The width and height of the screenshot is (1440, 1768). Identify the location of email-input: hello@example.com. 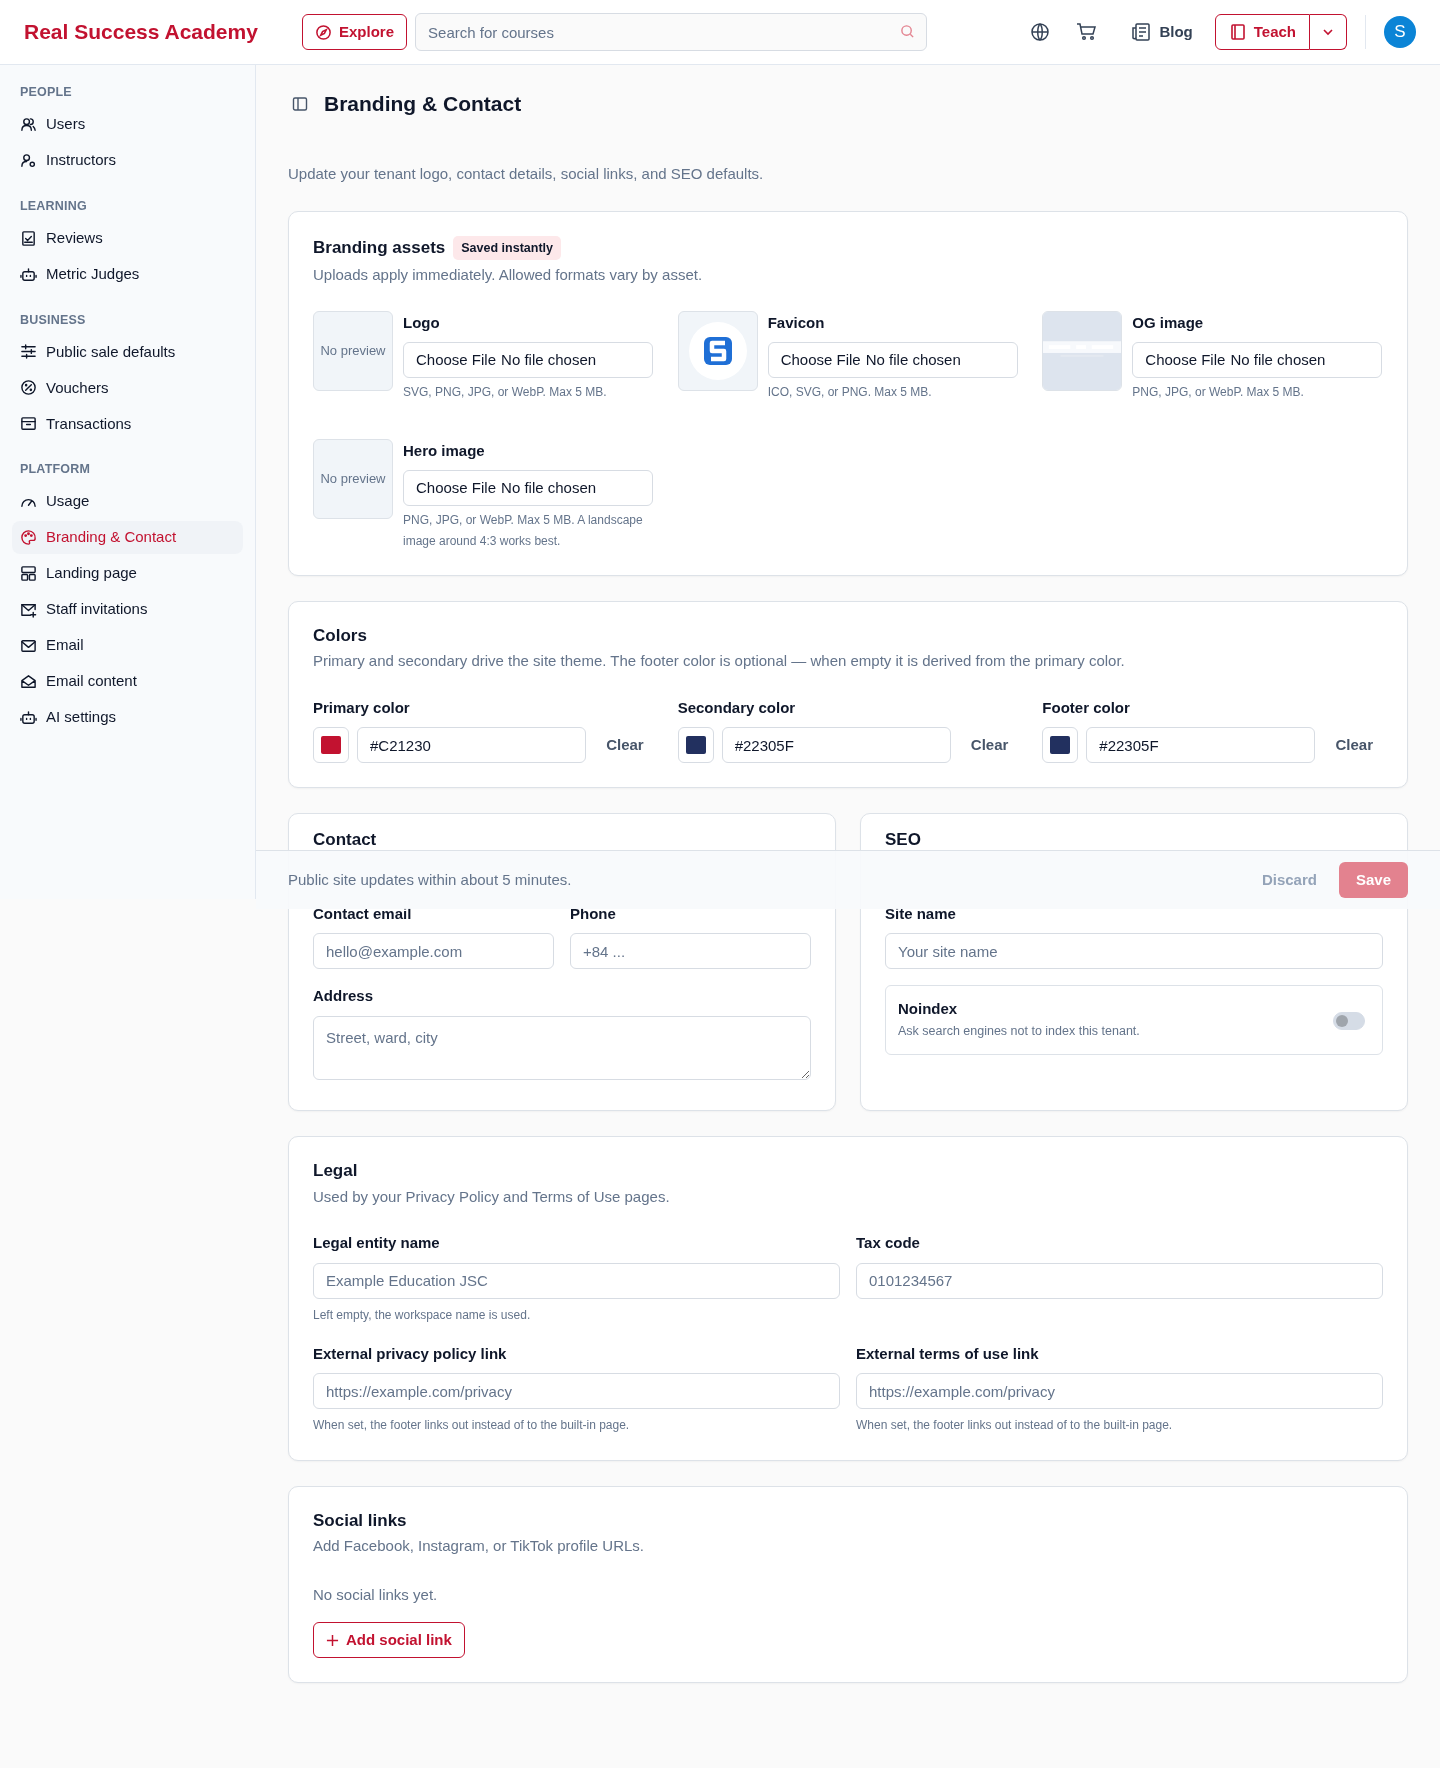
(433, 951).